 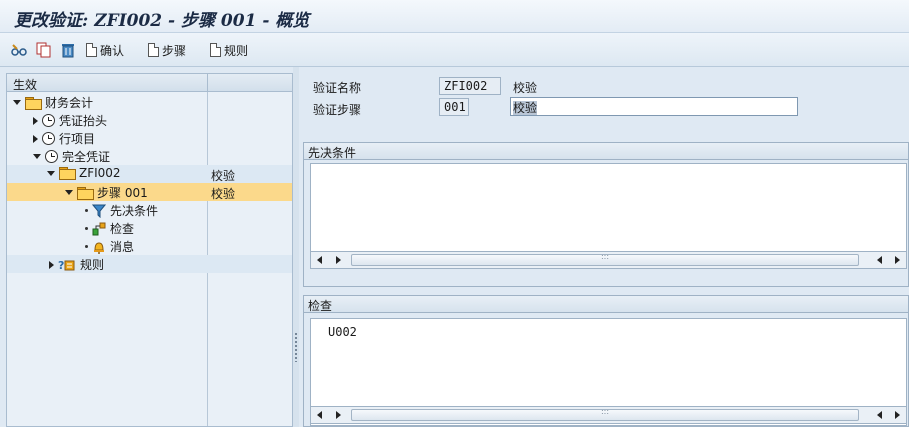 I want to click on panel-splitter, so click(x=296, y=247).